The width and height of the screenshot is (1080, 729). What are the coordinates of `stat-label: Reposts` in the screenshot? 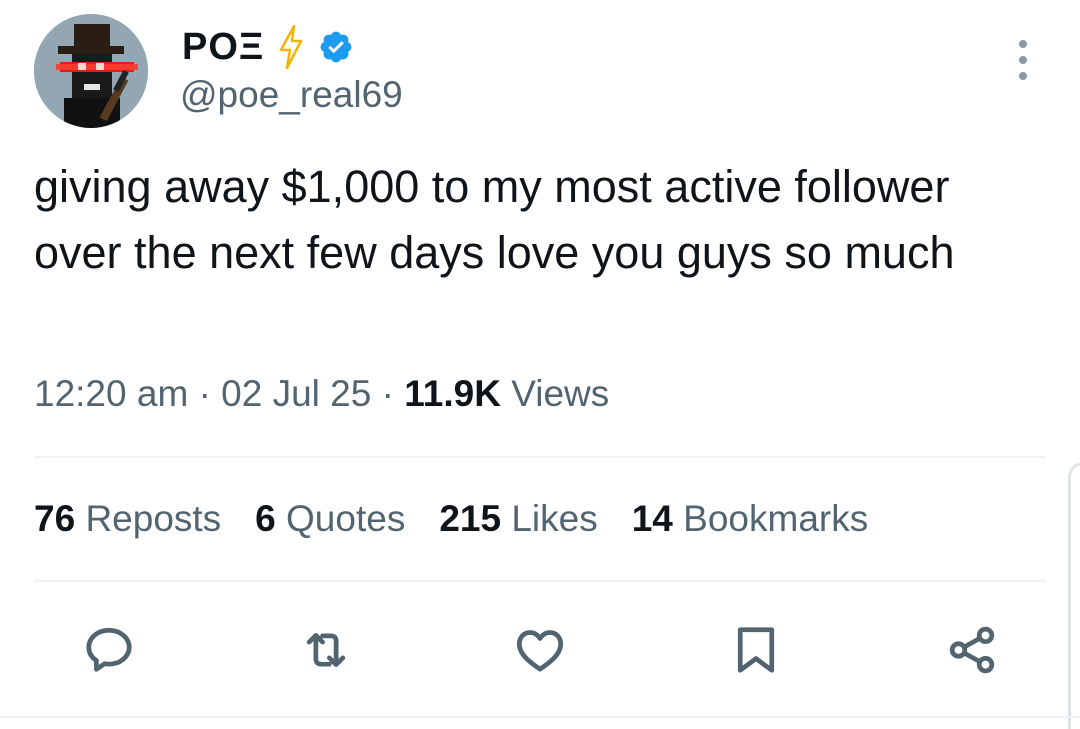 It's located at (153, 518).